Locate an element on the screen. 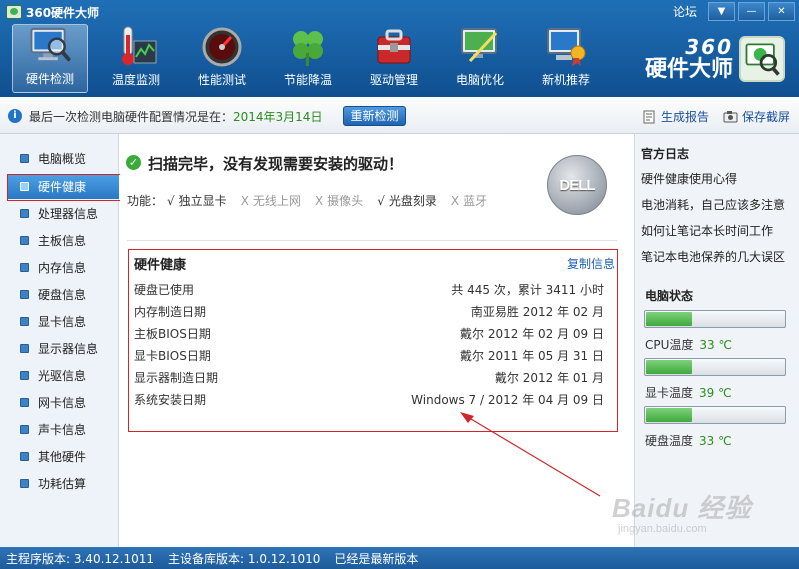 The width and height of the screenshot is (799, 569). cpu-temp-bar is located at coordinates (715, 319).